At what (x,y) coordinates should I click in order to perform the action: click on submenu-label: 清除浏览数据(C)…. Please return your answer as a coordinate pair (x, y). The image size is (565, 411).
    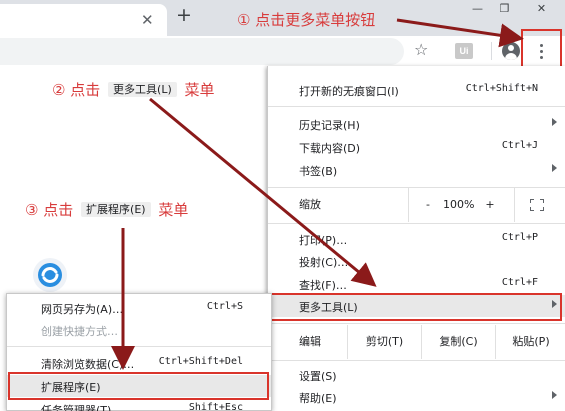
    Looking at the image, I should click on (88, 364).